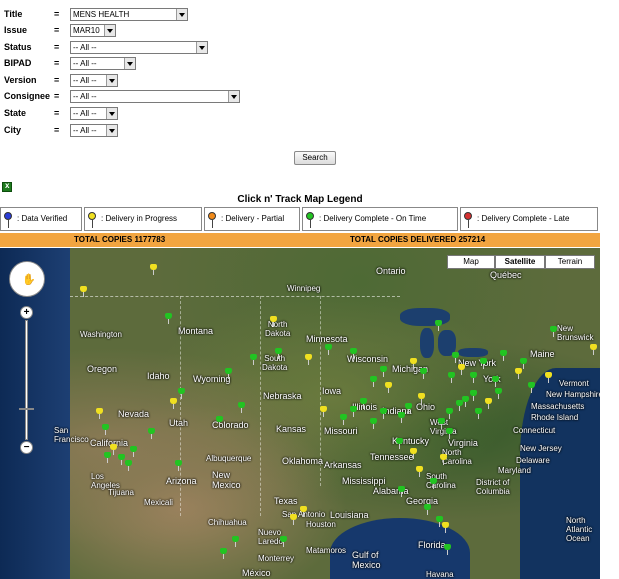 The height and width of the screenshot is (579, 619). I want to click on status-select: -- All --, so click(139, 47).